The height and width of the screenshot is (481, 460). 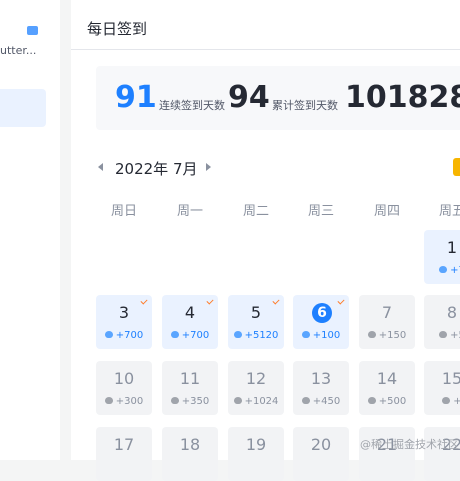 I want to click on signed-check-icon, so click(x=341, y=301).